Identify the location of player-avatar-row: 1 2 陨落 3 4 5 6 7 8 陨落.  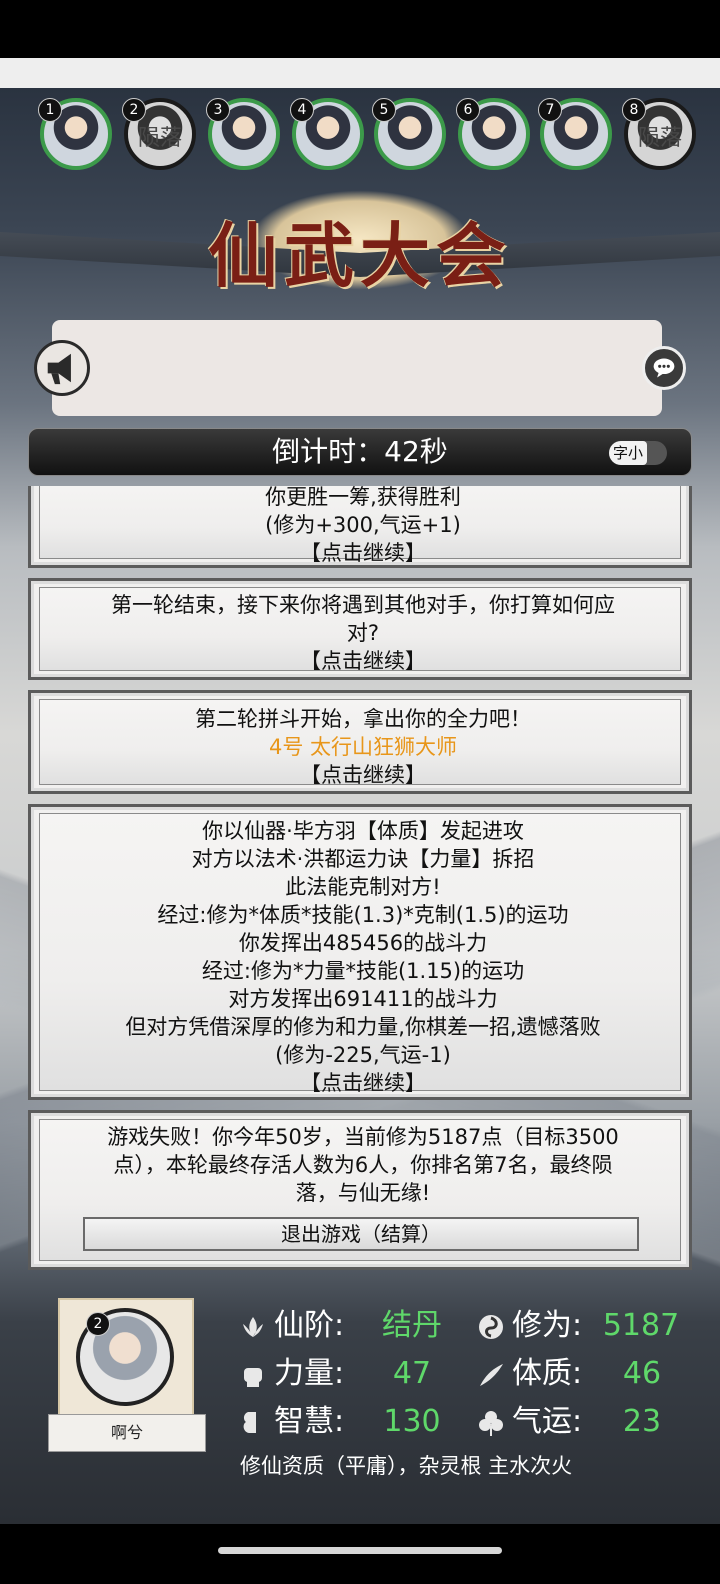
(360, 138).